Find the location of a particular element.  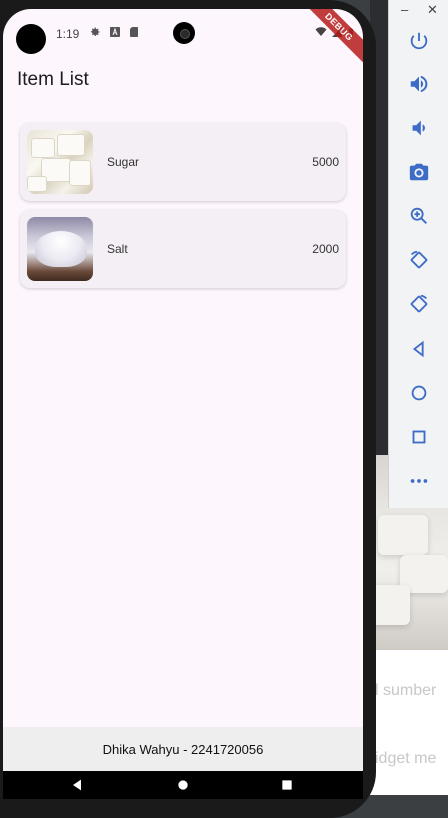

footer: Dhika Wahyu - 2241720056 is located at coordinates (183, 749).